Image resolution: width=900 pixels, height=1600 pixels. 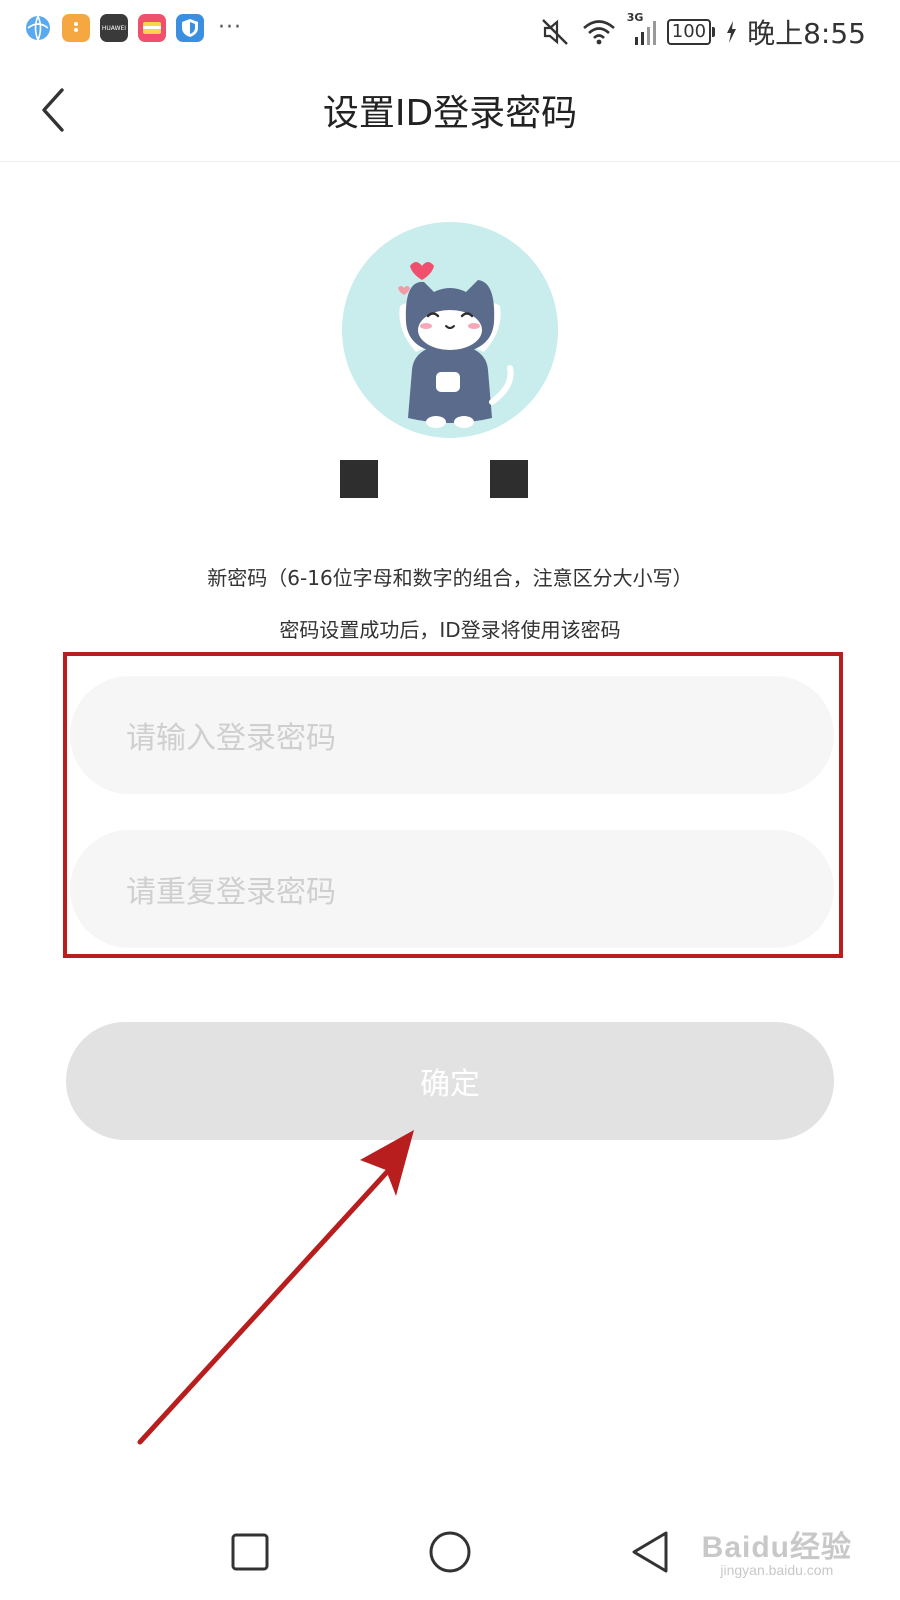 I want to click on page-title: 设置ID登录密码, so click(x=450, y=113).